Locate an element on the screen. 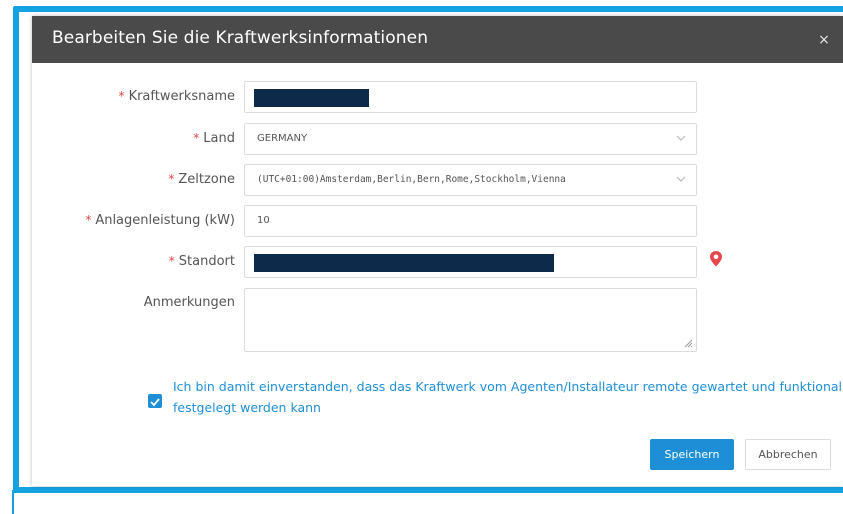 This screenshot has width=843, height=514. remarks-label-text: Anmerkungen is located at coordinates (189, 302).